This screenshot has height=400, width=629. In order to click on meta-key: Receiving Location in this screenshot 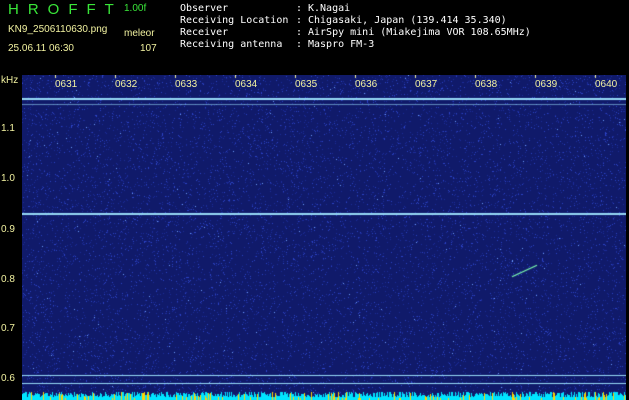, I will do `click(234, 20)`.